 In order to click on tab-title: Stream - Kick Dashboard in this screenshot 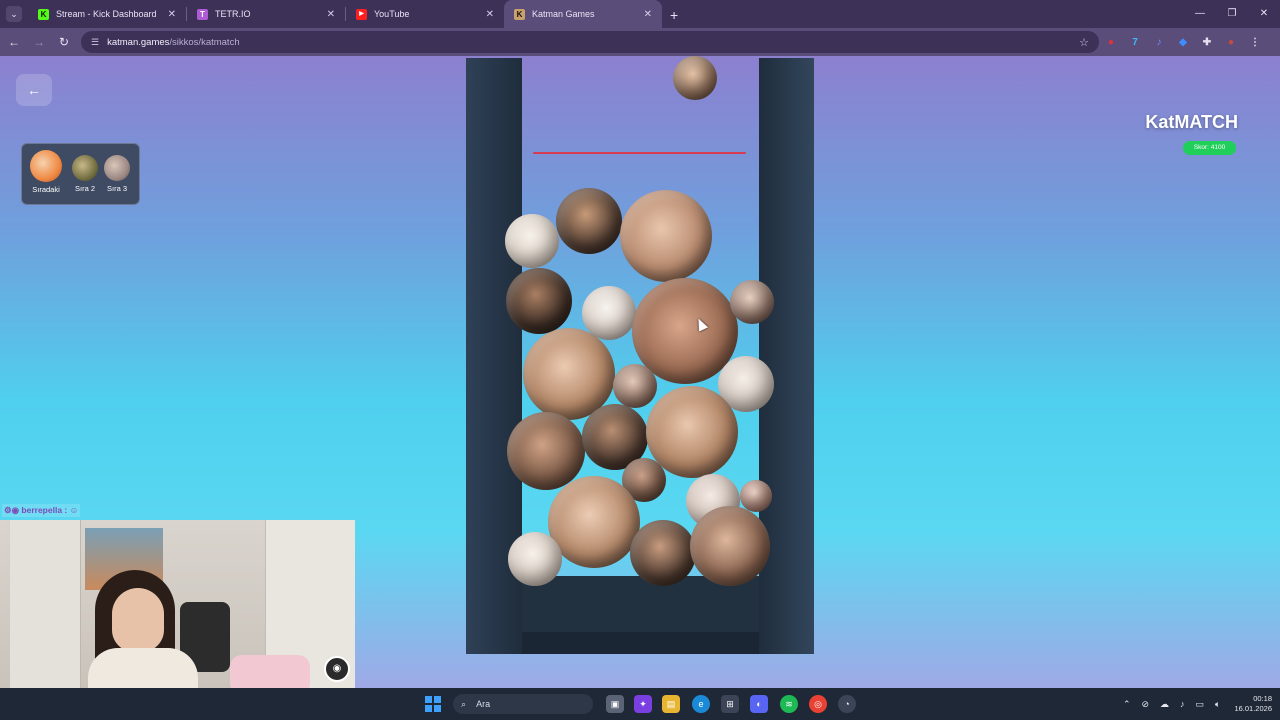, I will do `click(106, 14)`.